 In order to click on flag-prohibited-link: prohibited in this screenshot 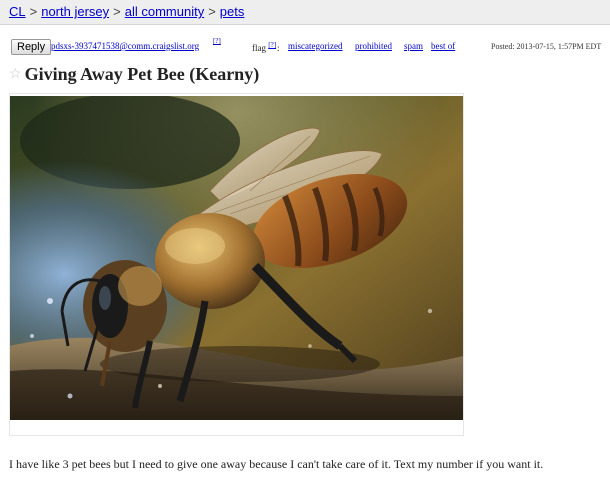, I will do `click(373, 46)`.